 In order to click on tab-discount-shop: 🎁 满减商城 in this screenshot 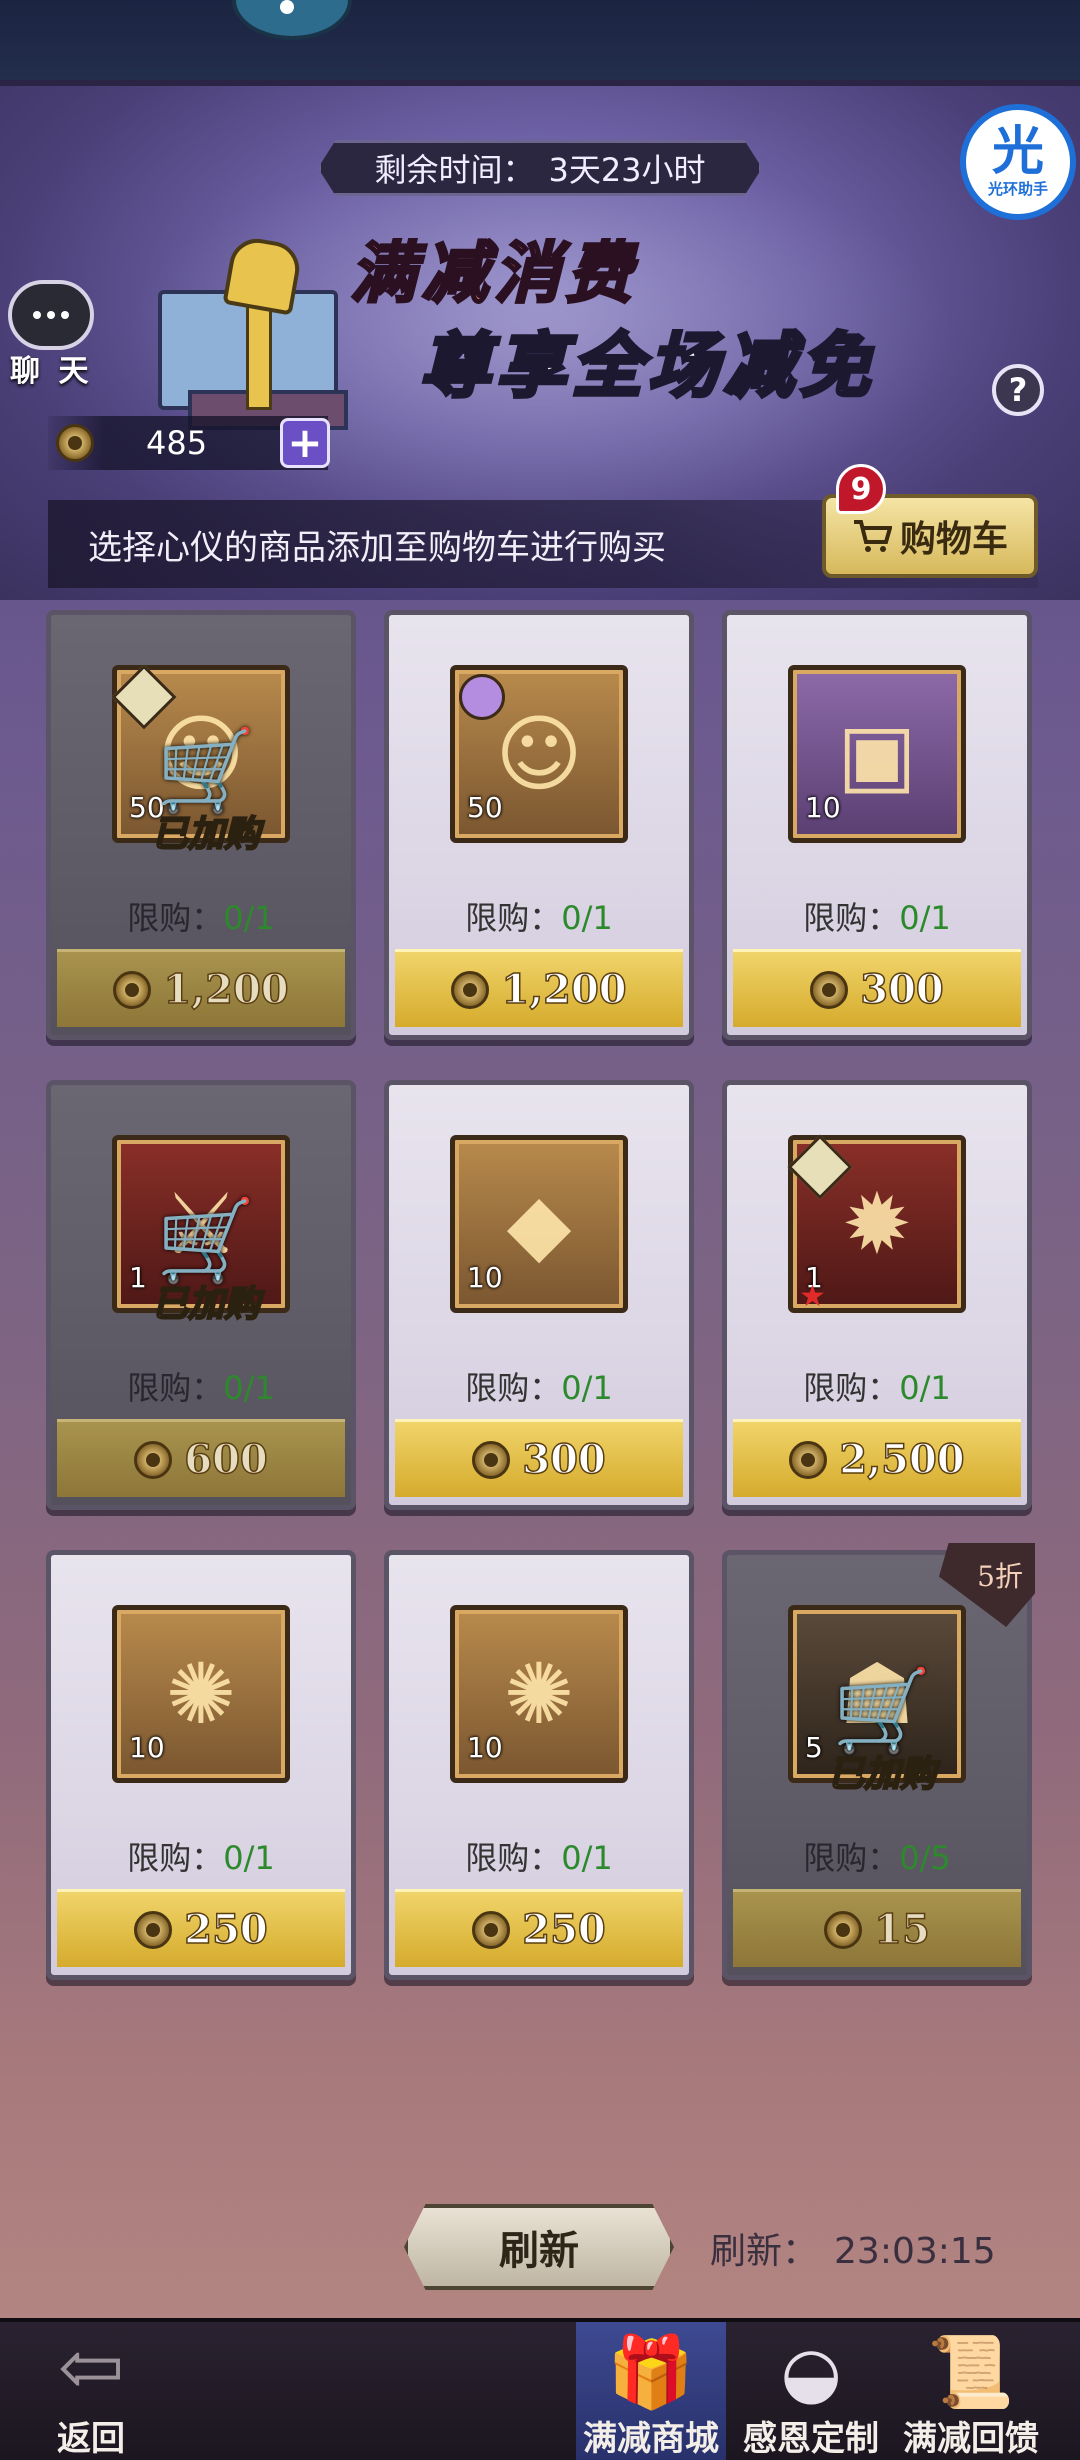, I will do `click(651, 2391)`.